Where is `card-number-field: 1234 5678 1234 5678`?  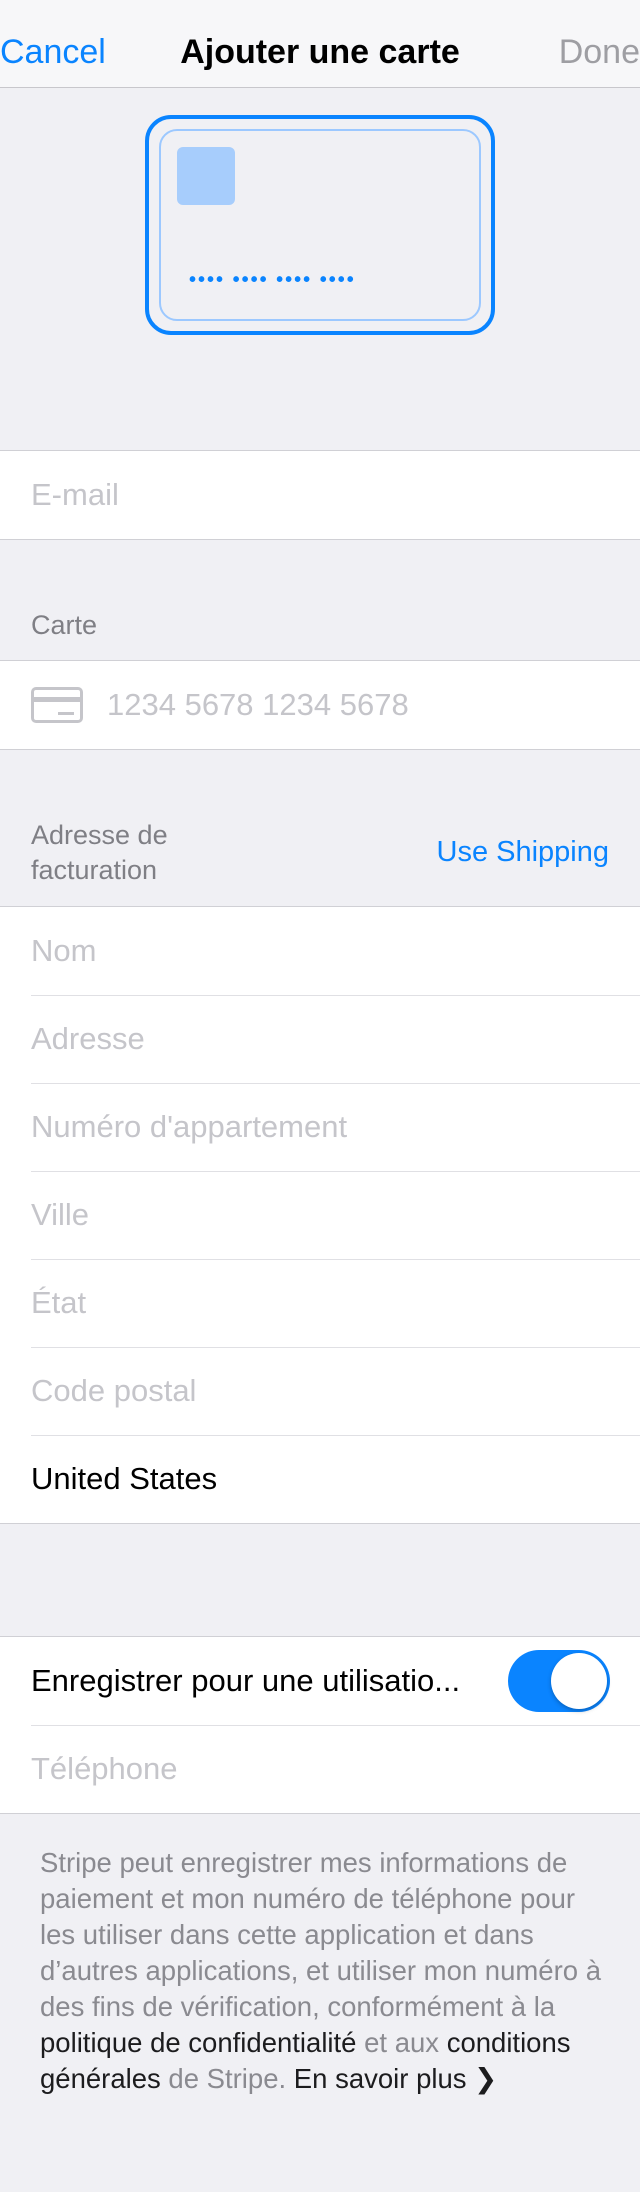 card-number-field: 1234 5678 1234 5678 is located at coordinates (320, 705).